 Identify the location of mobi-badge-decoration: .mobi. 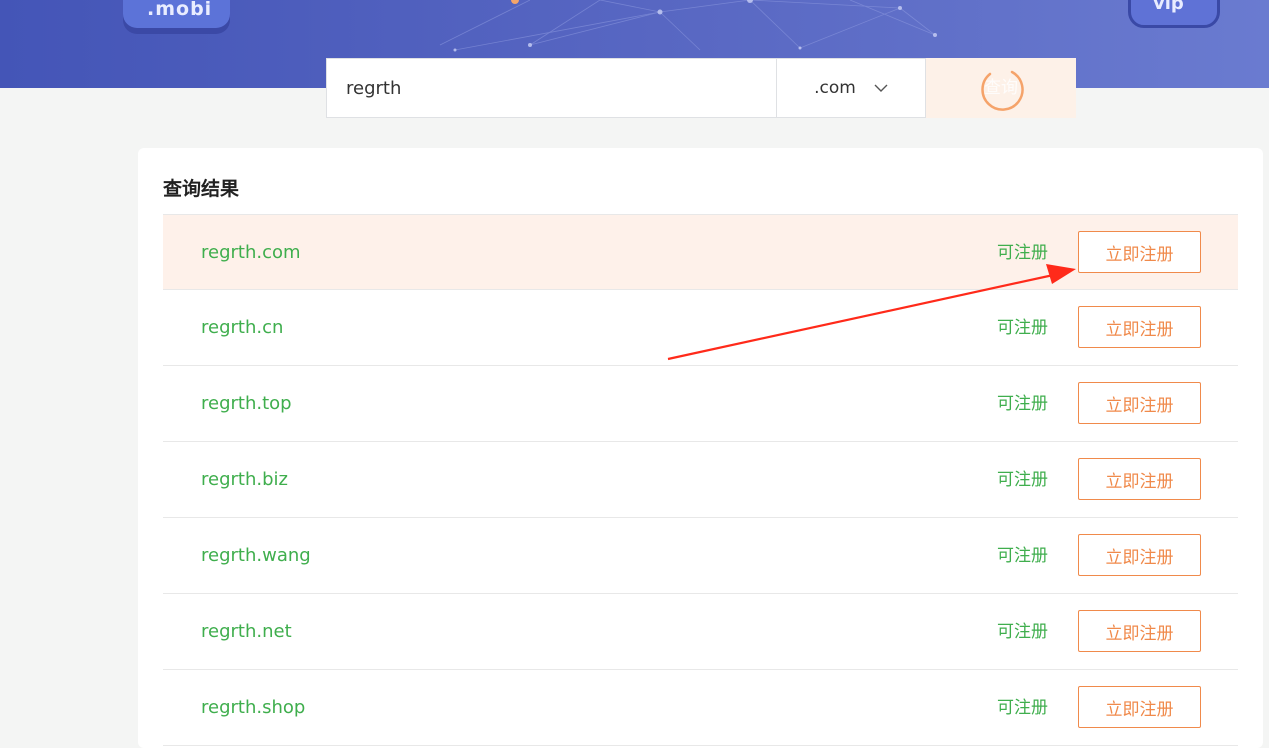
(176, 14).